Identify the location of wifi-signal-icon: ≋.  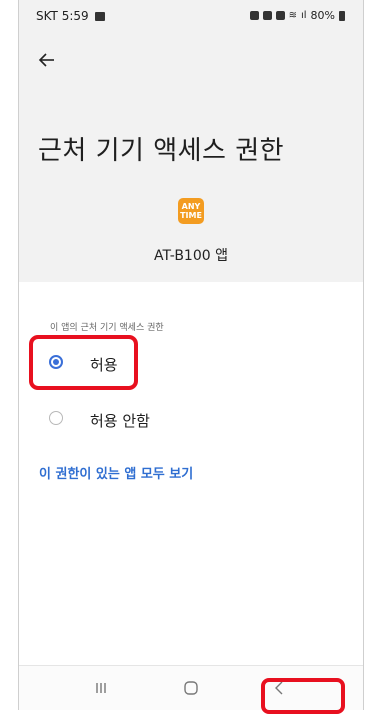
(292, 15).